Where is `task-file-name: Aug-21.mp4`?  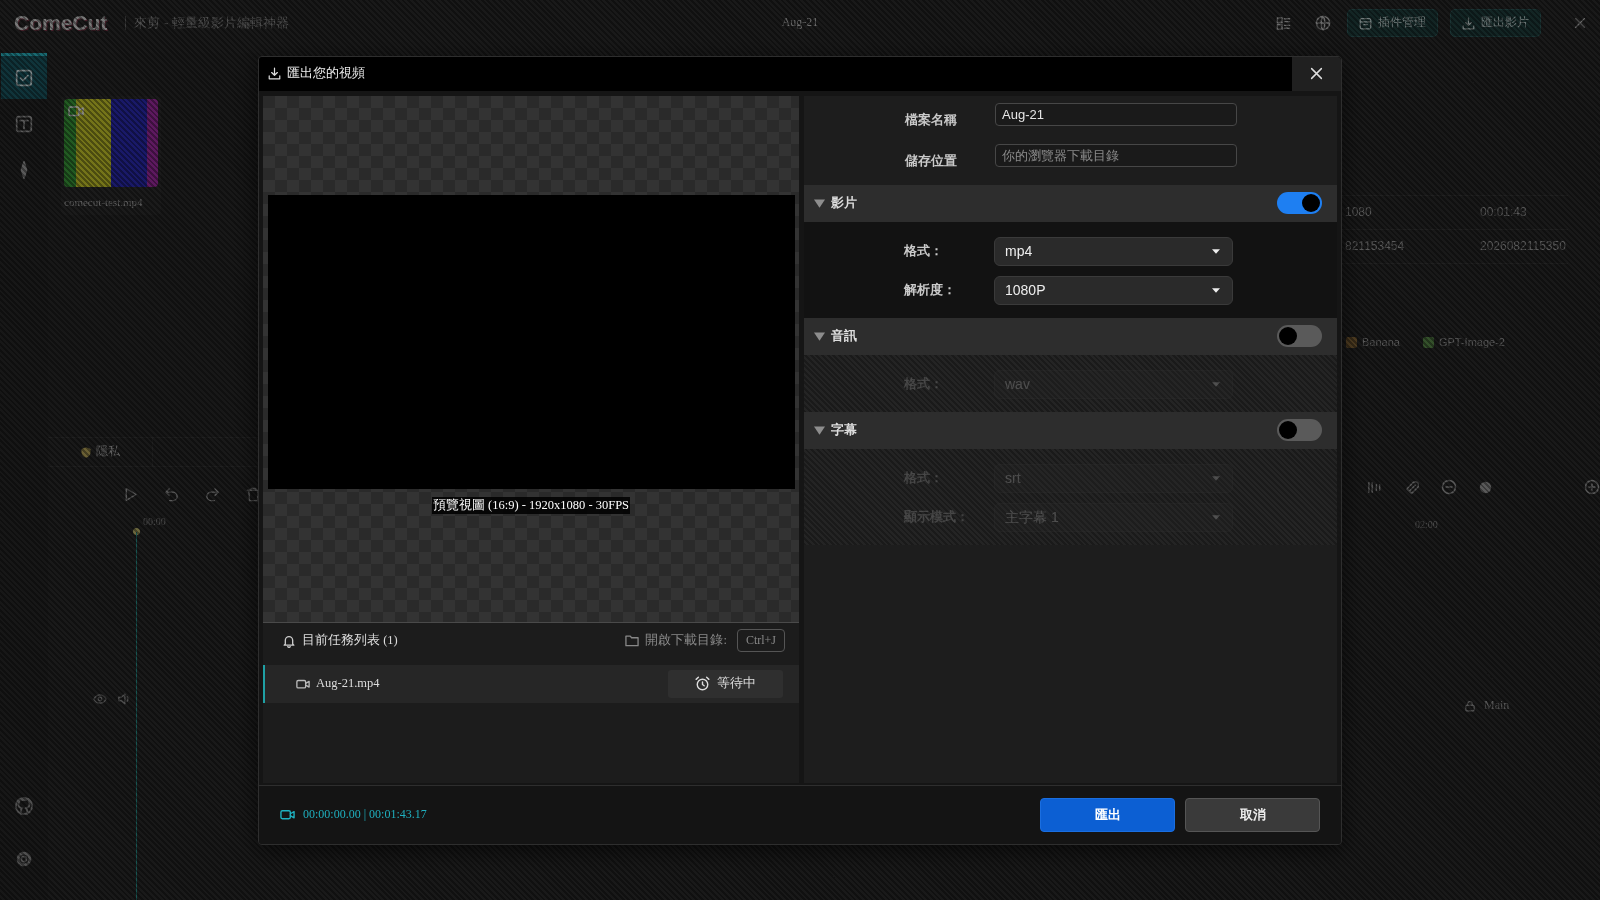
task-file-name: Aug-21.mp4 is located at coordinates (348, 683).